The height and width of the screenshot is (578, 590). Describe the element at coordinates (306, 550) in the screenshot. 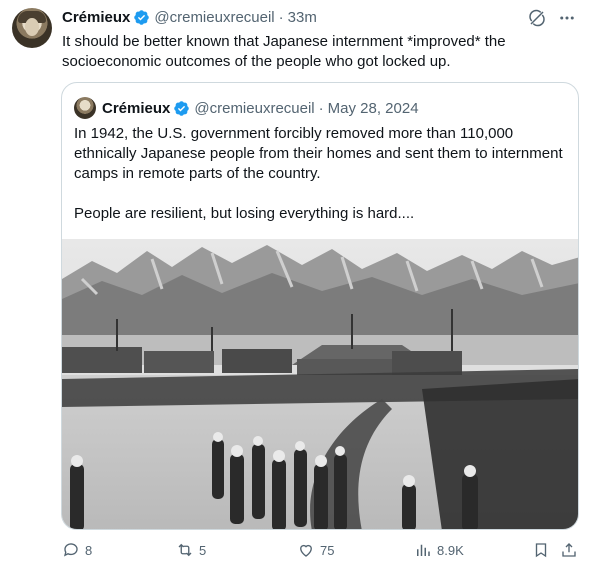

I see `like-icon` at that location.